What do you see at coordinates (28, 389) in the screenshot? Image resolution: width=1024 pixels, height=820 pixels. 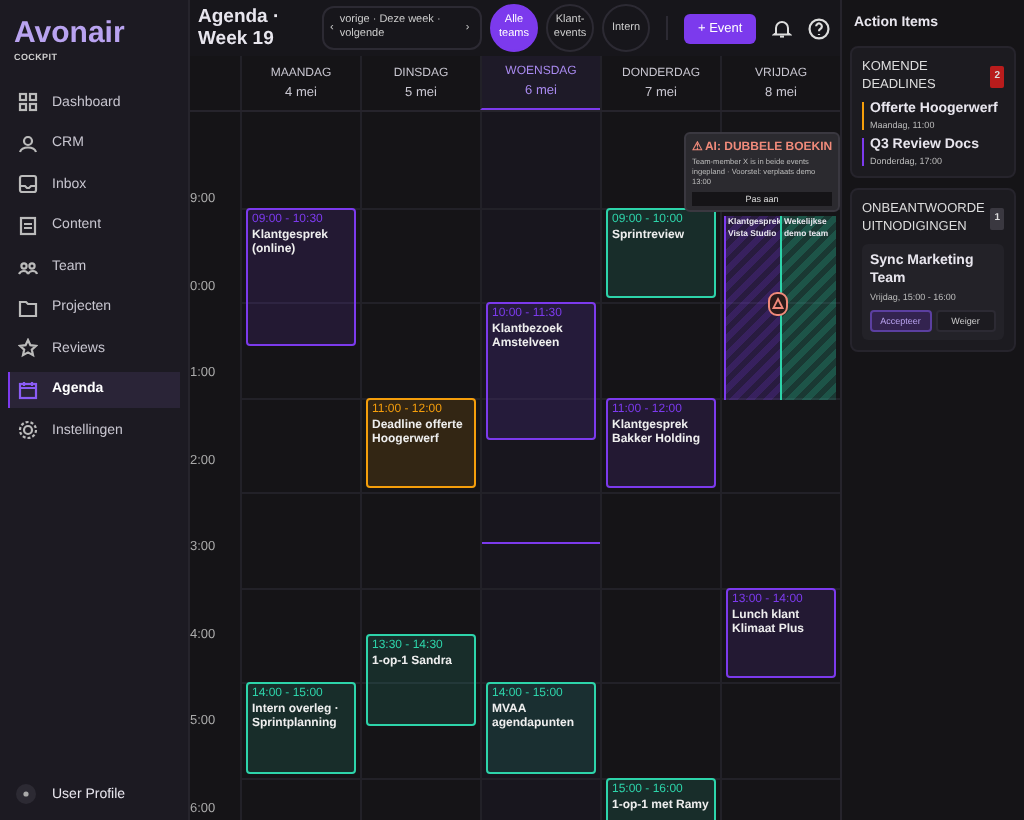 I see `calendar-icon` at bounding box center [28, 389].